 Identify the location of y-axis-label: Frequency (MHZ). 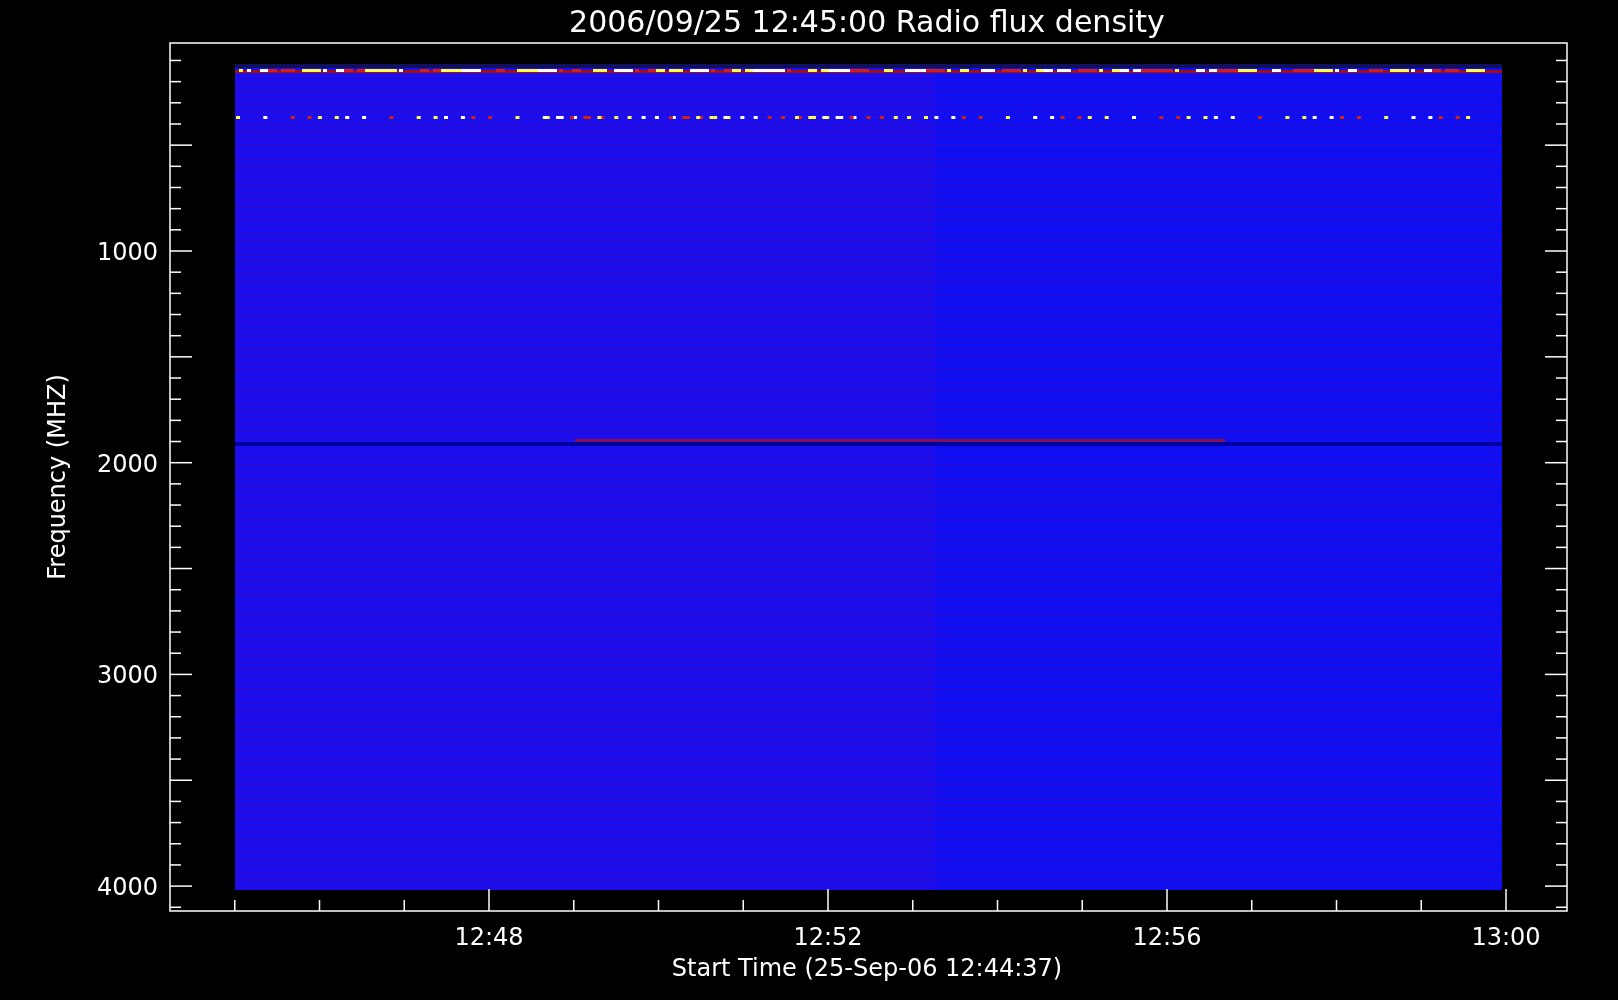
(57, 477).